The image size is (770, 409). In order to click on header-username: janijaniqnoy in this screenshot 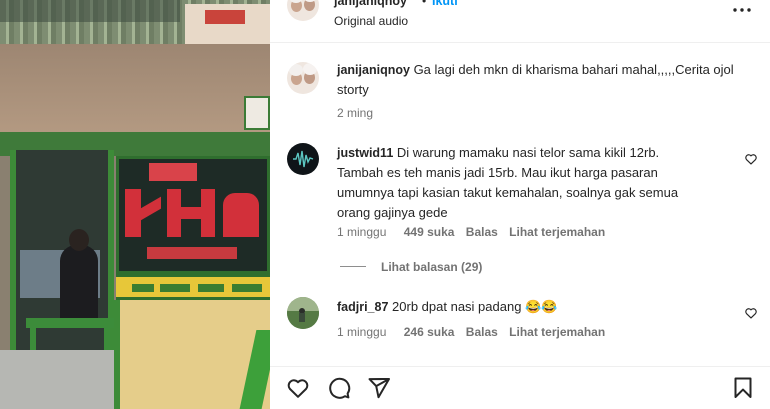, I will do `click(370, 4)`.